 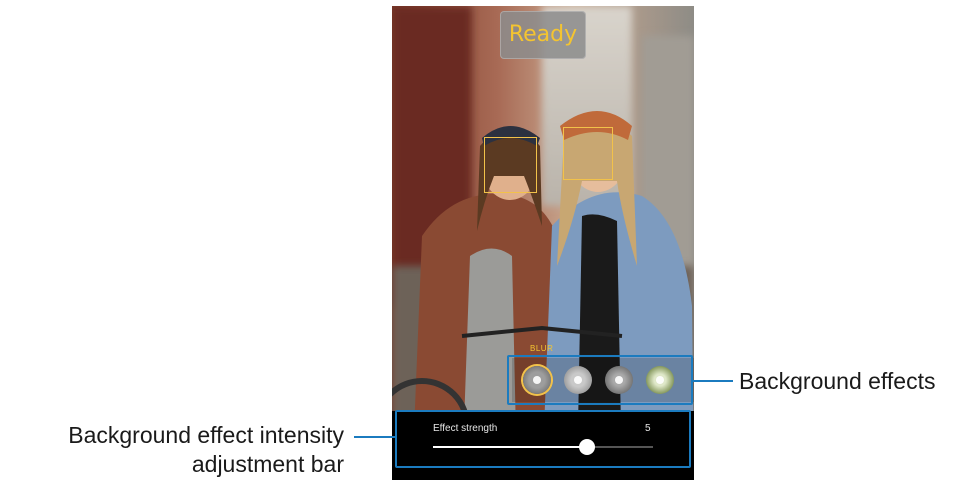 What do you see at coordinates (510, 165) in the screenshot?
I see `face-detection-box-left` at bounding box center [510, 165].